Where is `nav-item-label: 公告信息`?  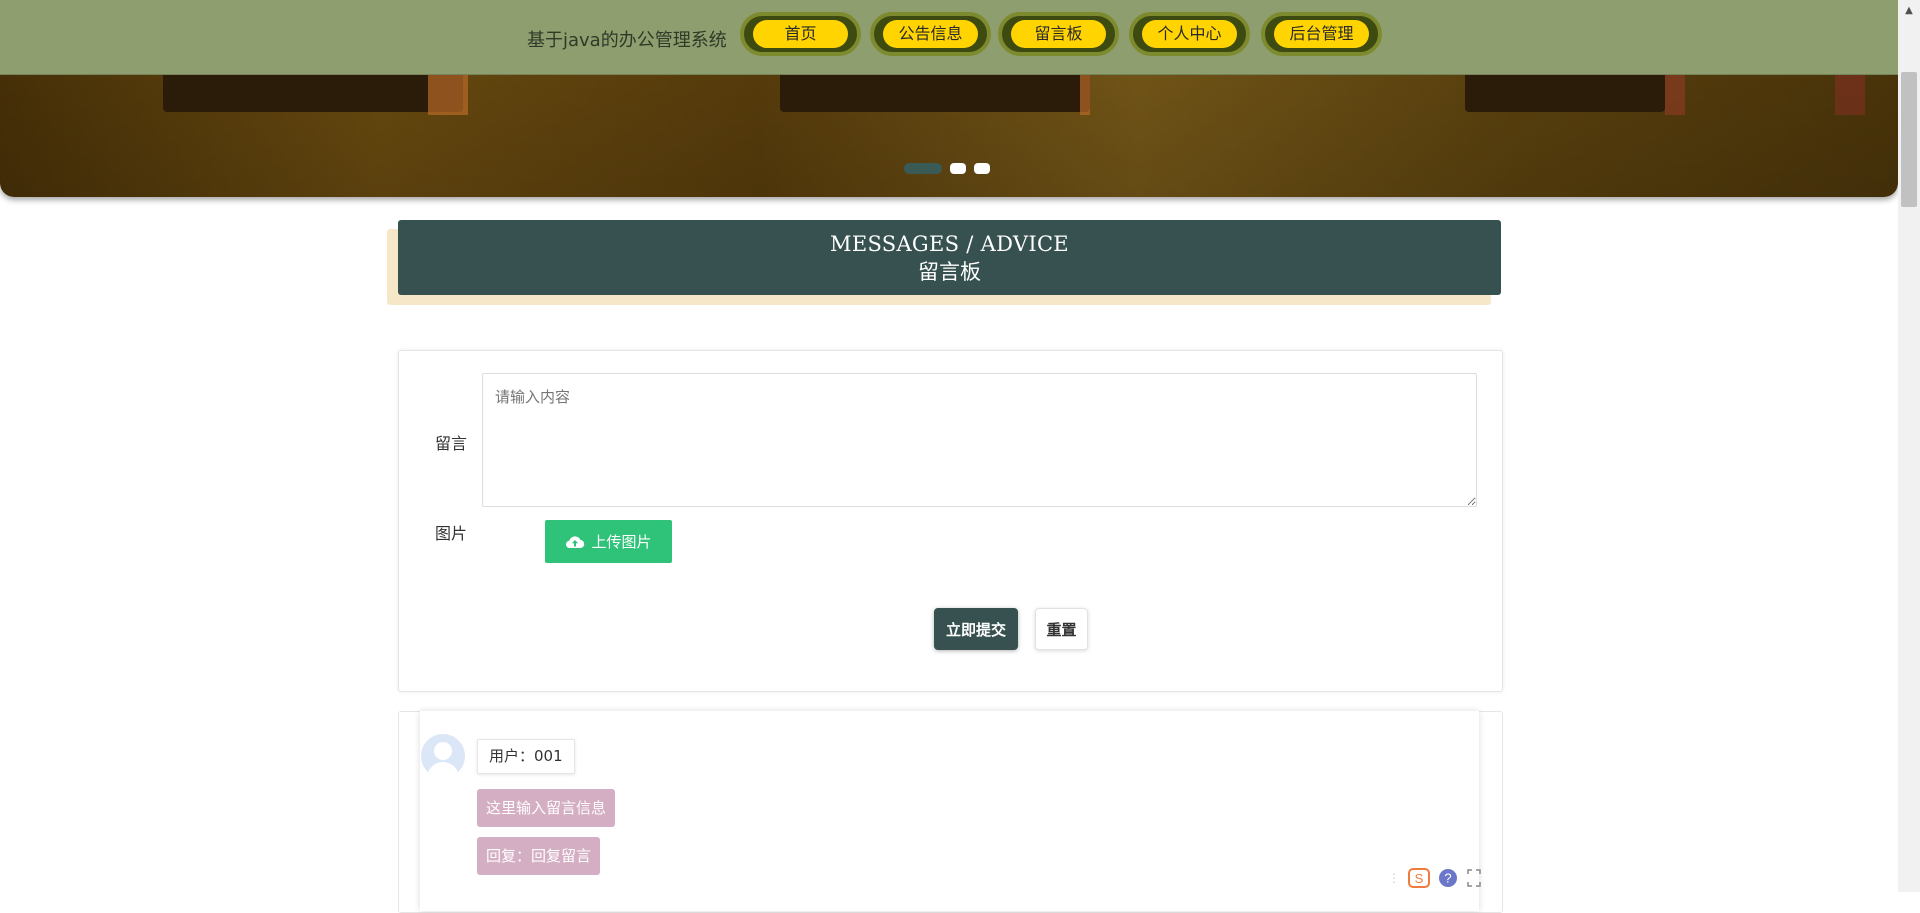
nav-item-label: 公告信息 is located at coordinates (930, 34).